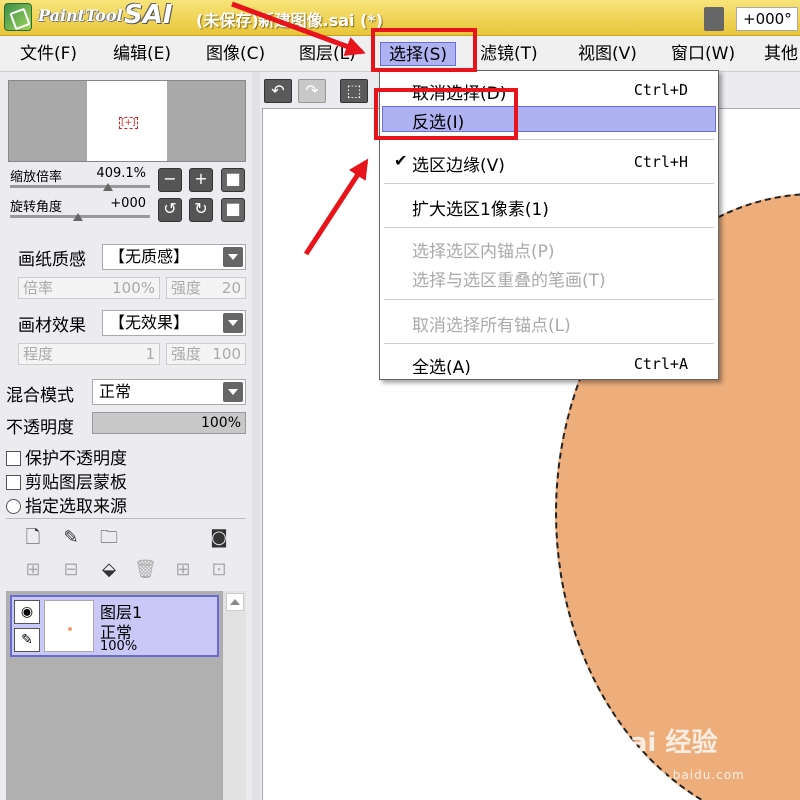  What do you see at coordinates (186, 288) in the screenshot?
I see `paper-strength-label: 强度` at bounding box center [186, 288].